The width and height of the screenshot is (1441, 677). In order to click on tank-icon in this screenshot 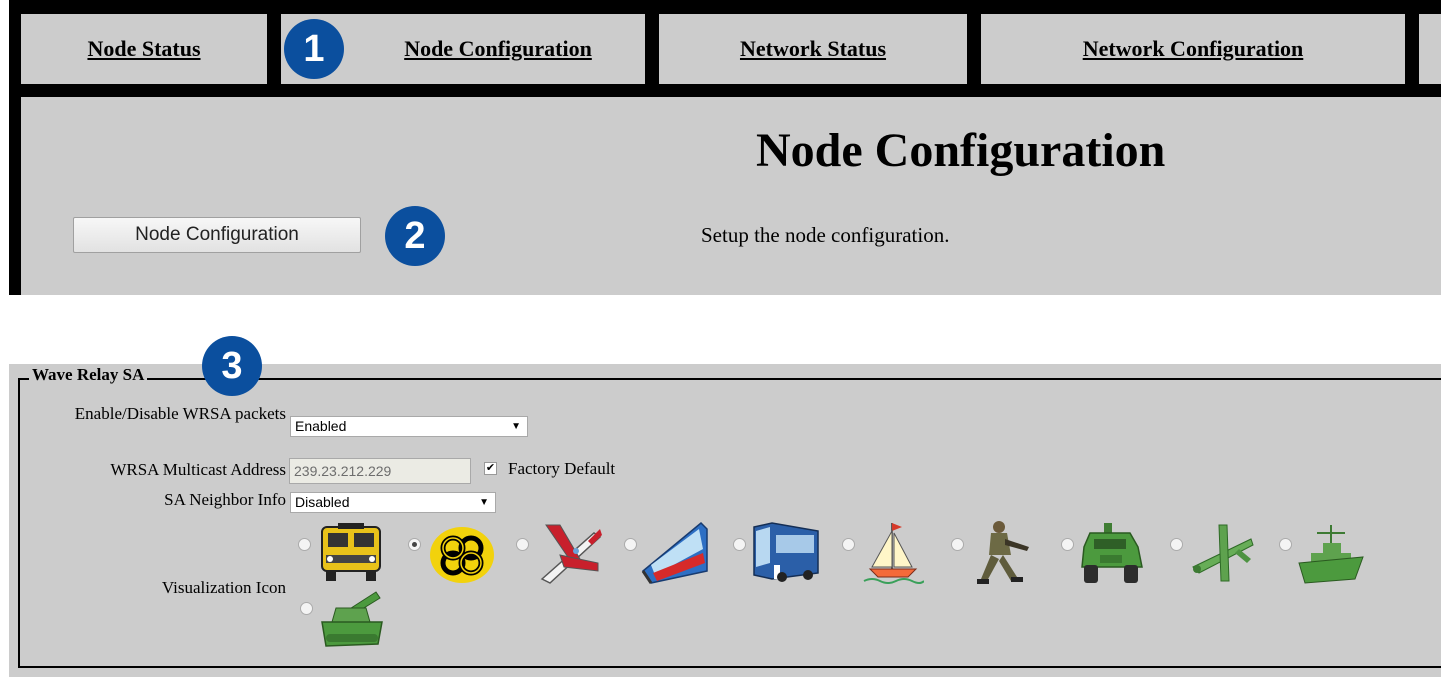, I will do `click(352, 619)`.